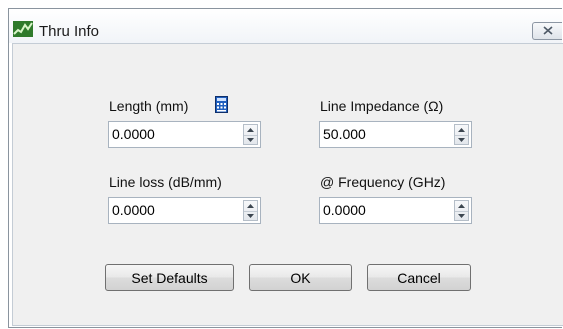 Image resolution: width=563 pixels, height=329 pixels. Describe the element at coordinates (461, 210) in the screenshot. I see `frequency-spinner` at that location.